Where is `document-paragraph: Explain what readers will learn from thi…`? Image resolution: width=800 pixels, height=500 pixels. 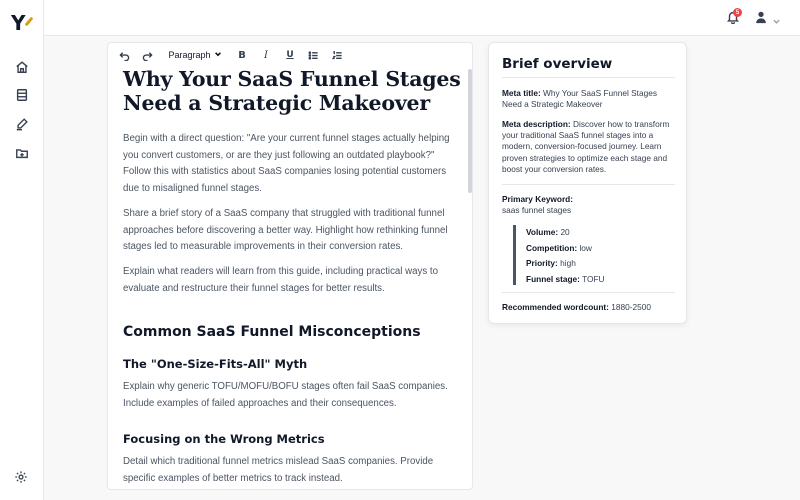 document-paragraph: Explain what readers will learn from thi… is located at coordinates (280, 280).